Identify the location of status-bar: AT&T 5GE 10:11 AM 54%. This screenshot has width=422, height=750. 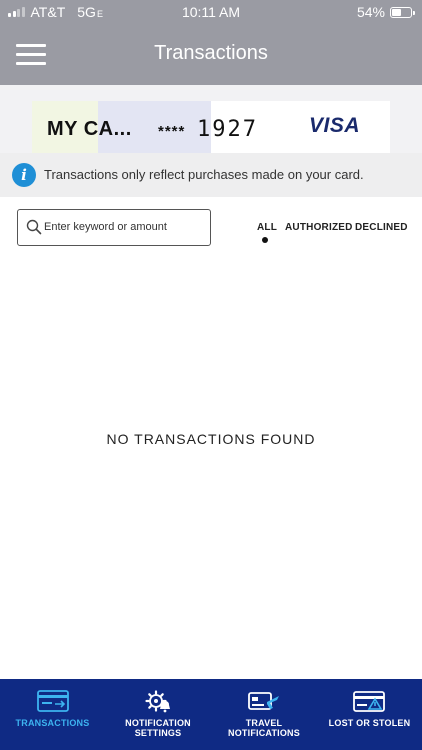
(211, 12).